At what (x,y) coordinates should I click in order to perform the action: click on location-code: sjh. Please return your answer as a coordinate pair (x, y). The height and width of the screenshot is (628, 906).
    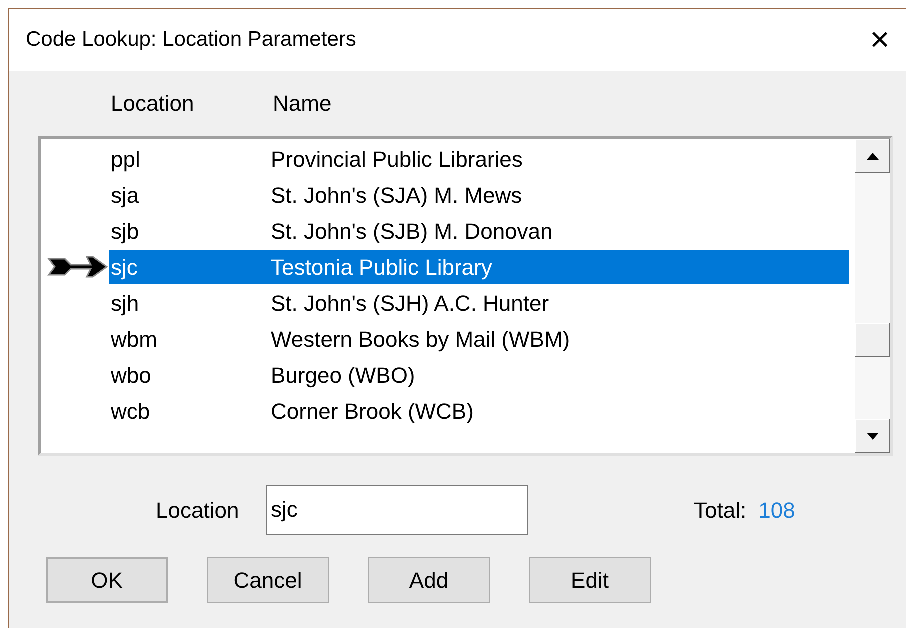
    Looking at the image, I should click on (125, 304).